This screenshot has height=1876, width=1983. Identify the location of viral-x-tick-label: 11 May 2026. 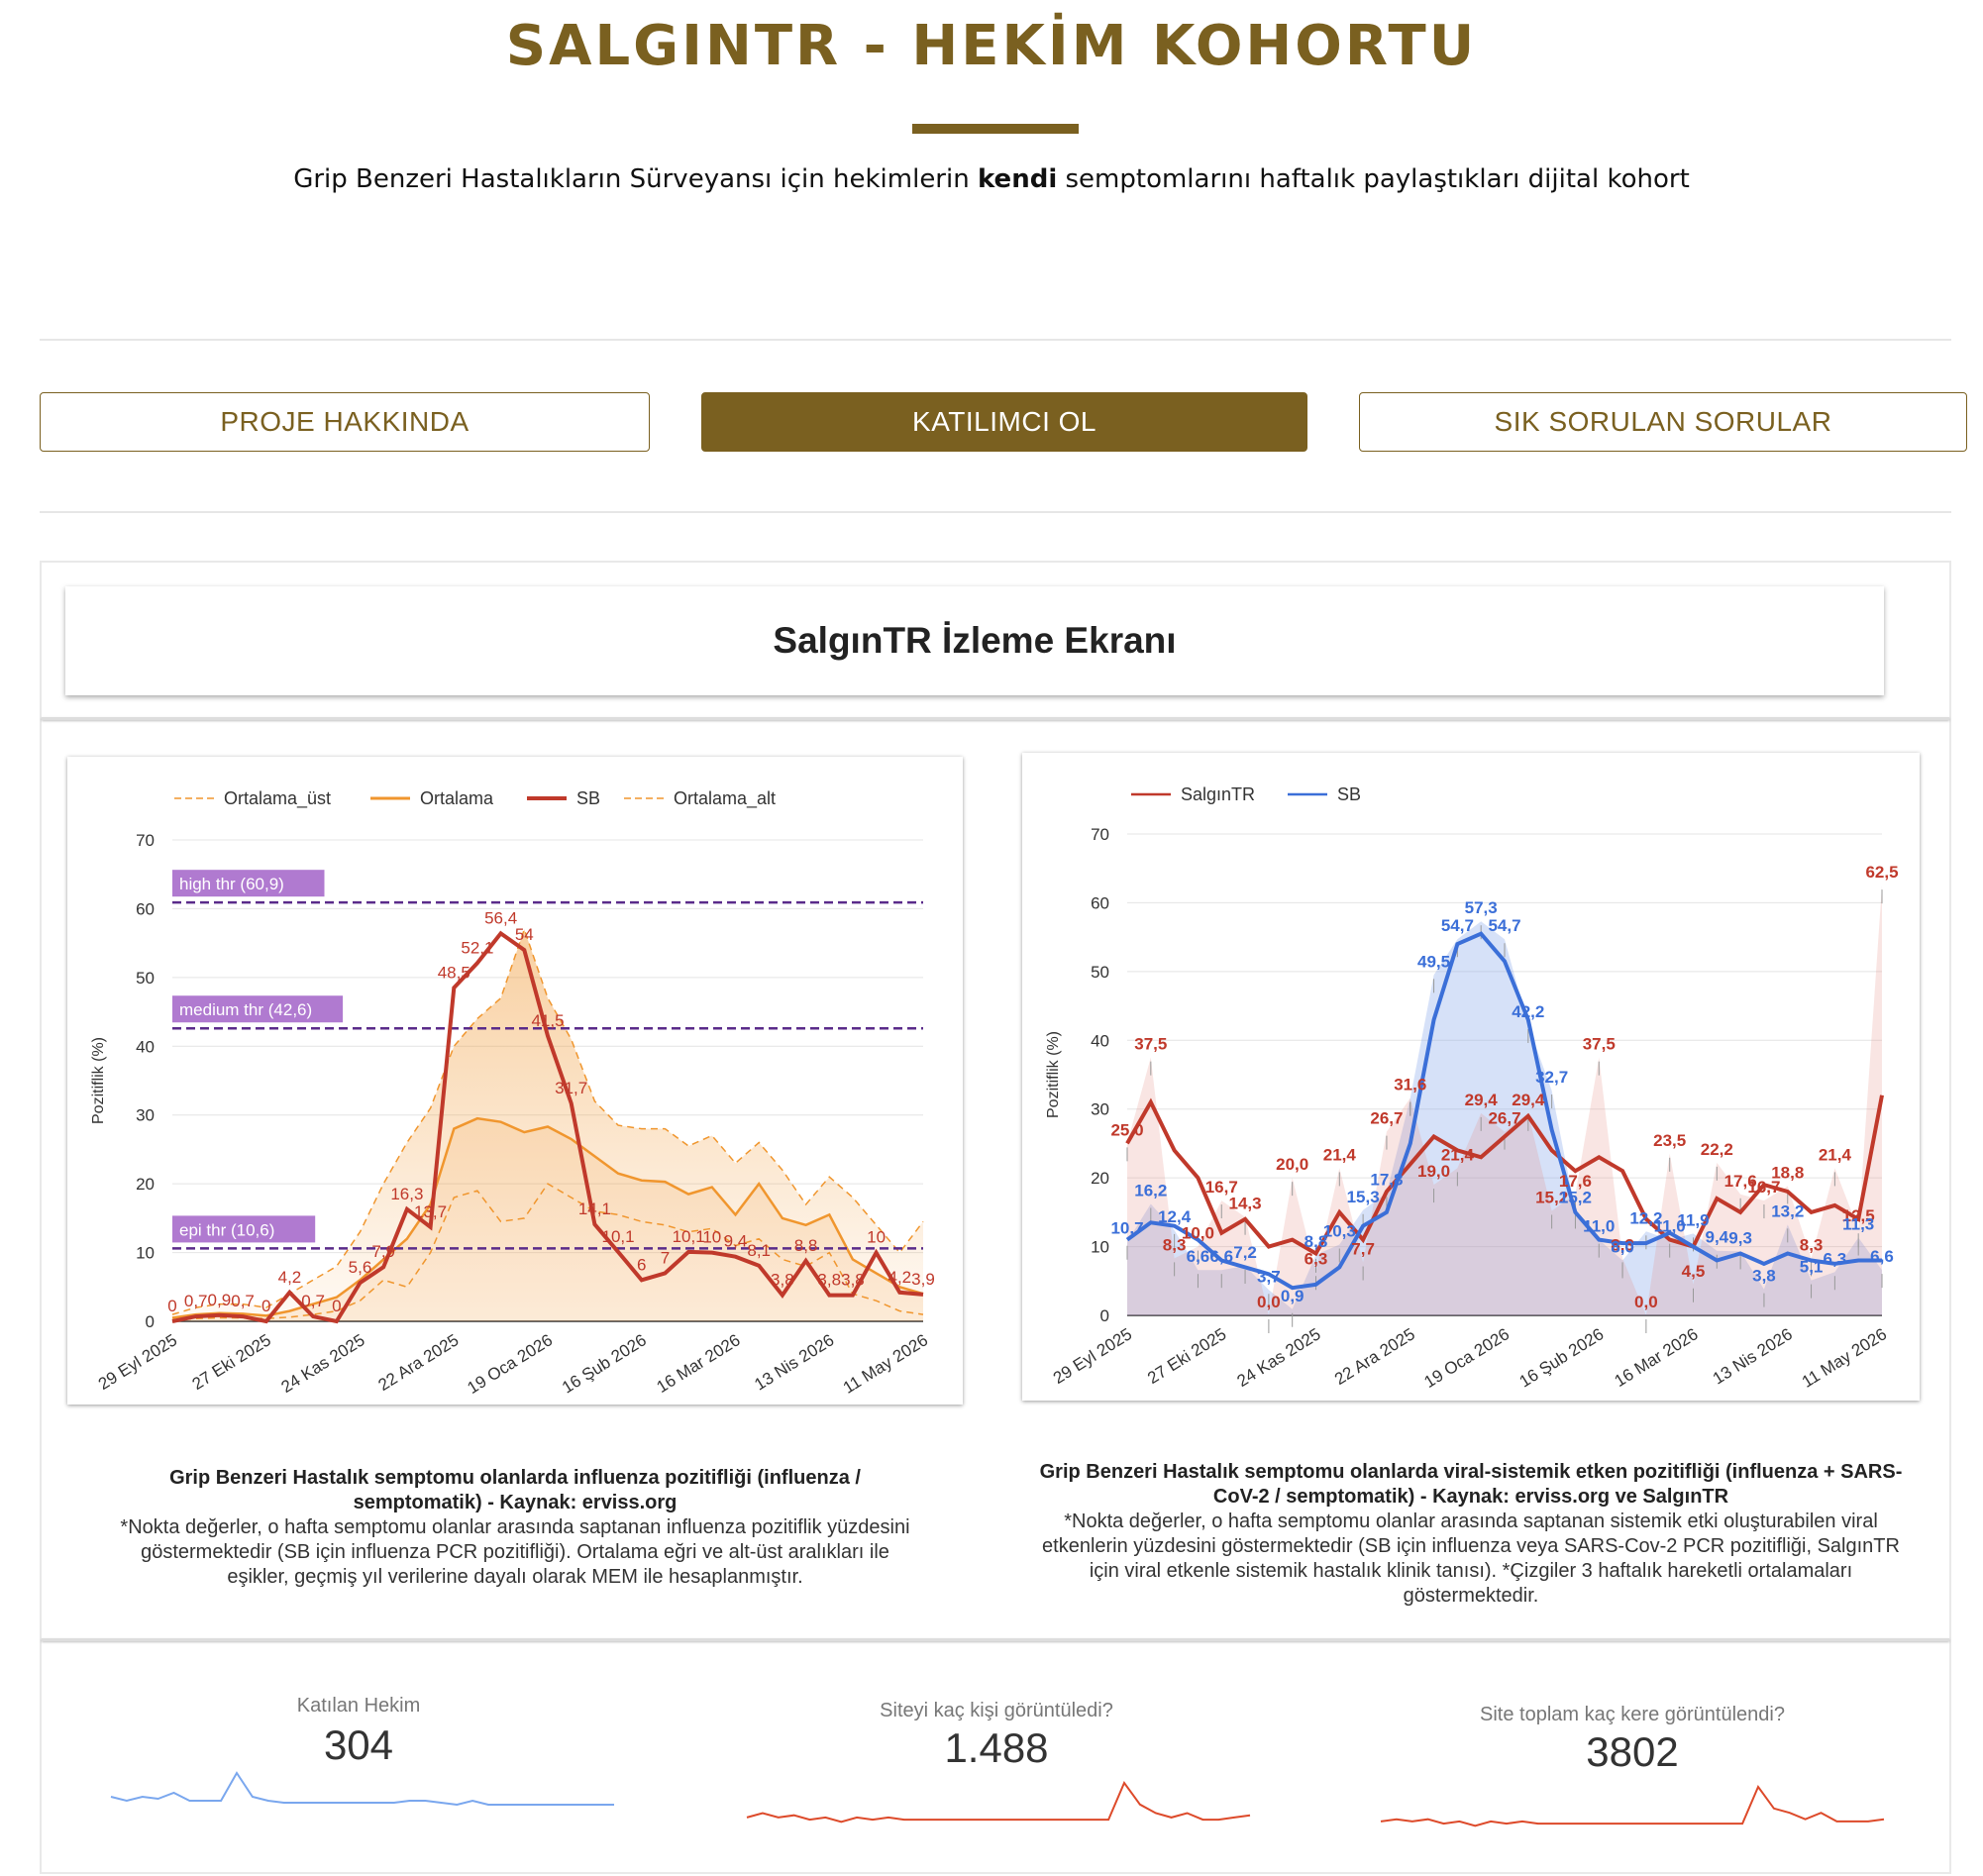
(1845, 1358).